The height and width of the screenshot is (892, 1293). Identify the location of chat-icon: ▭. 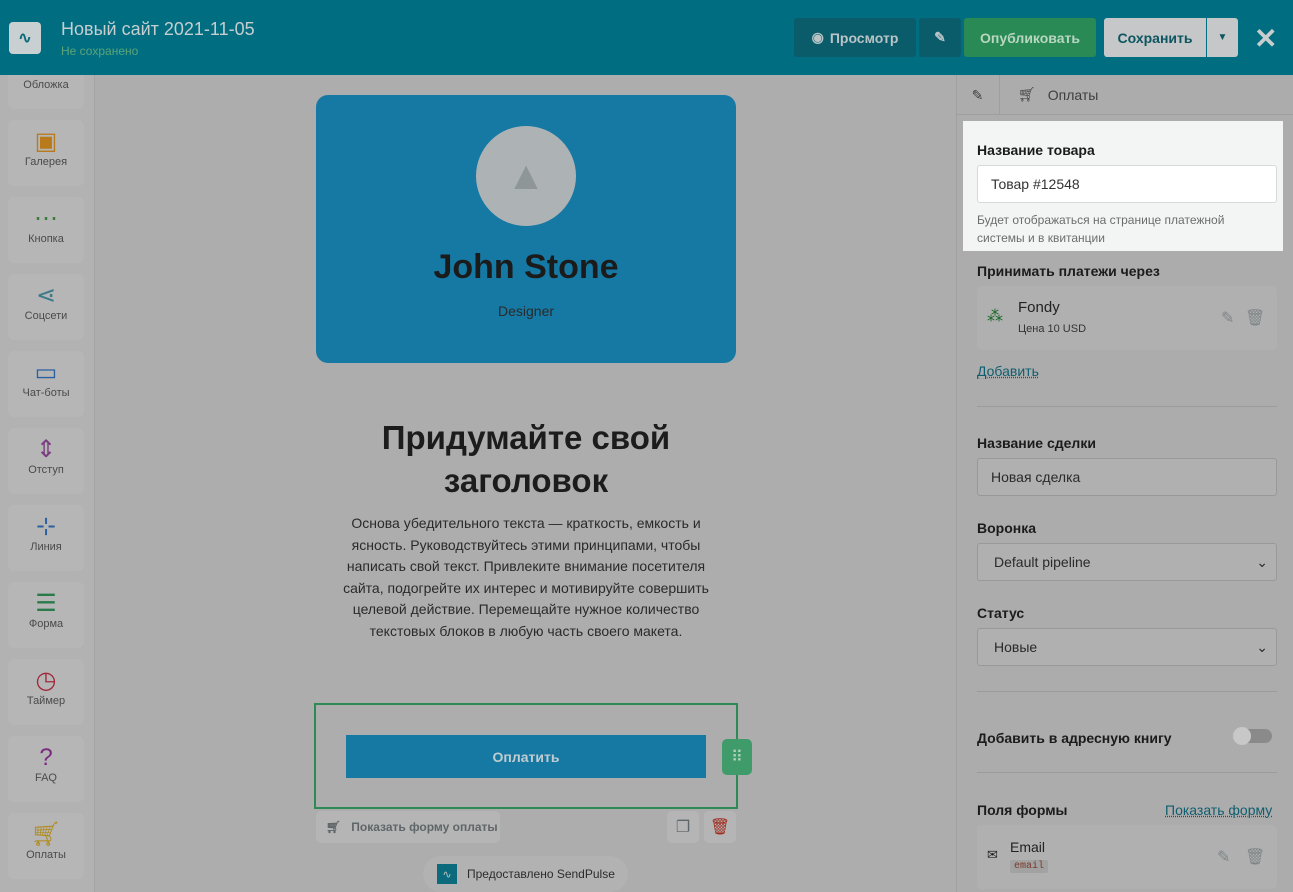
(46, 372).